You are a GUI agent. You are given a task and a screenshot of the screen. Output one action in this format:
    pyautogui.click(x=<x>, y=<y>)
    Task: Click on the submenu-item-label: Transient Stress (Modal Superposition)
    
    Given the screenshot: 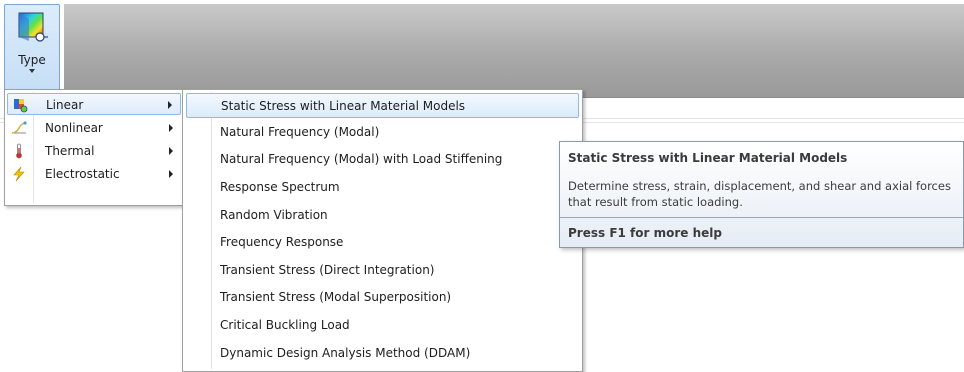 What is the action you would take?
    pyautogui.click(x=336, y=297)
    